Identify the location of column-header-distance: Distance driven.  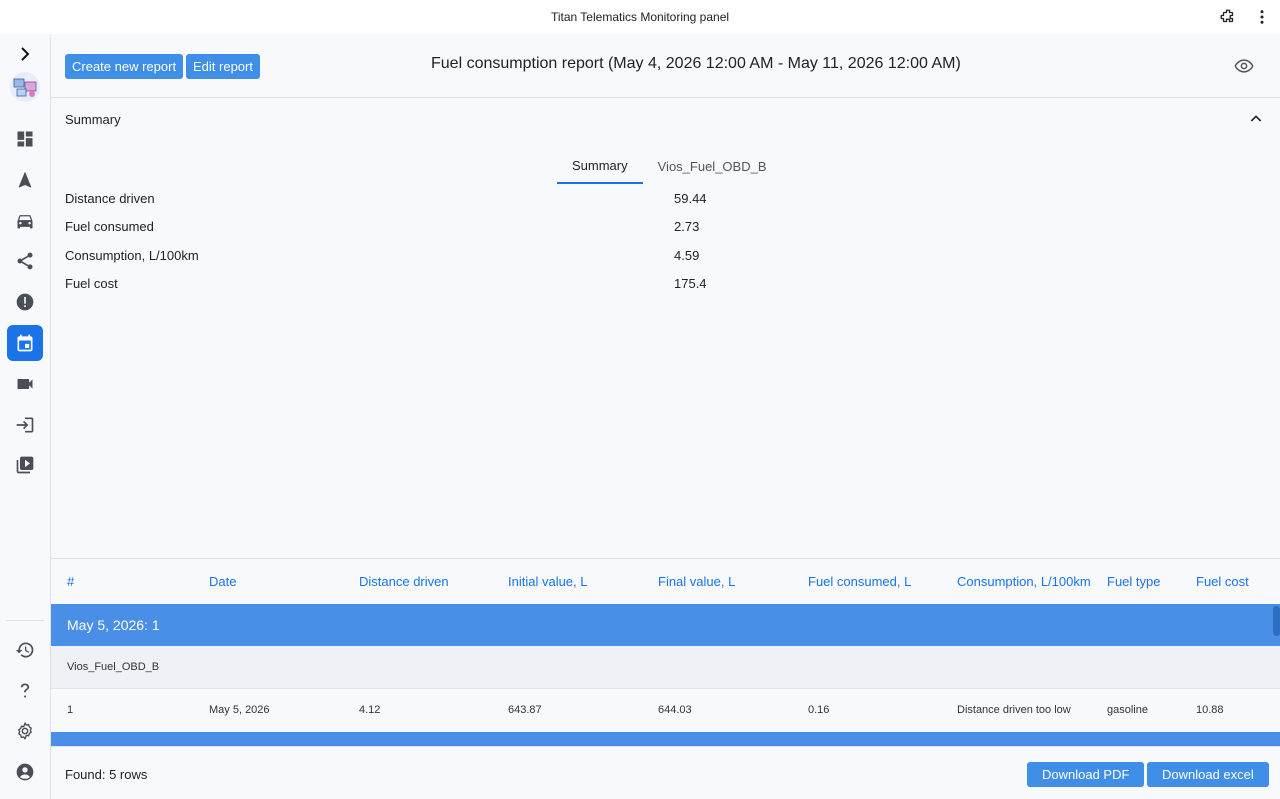
(404, 581).